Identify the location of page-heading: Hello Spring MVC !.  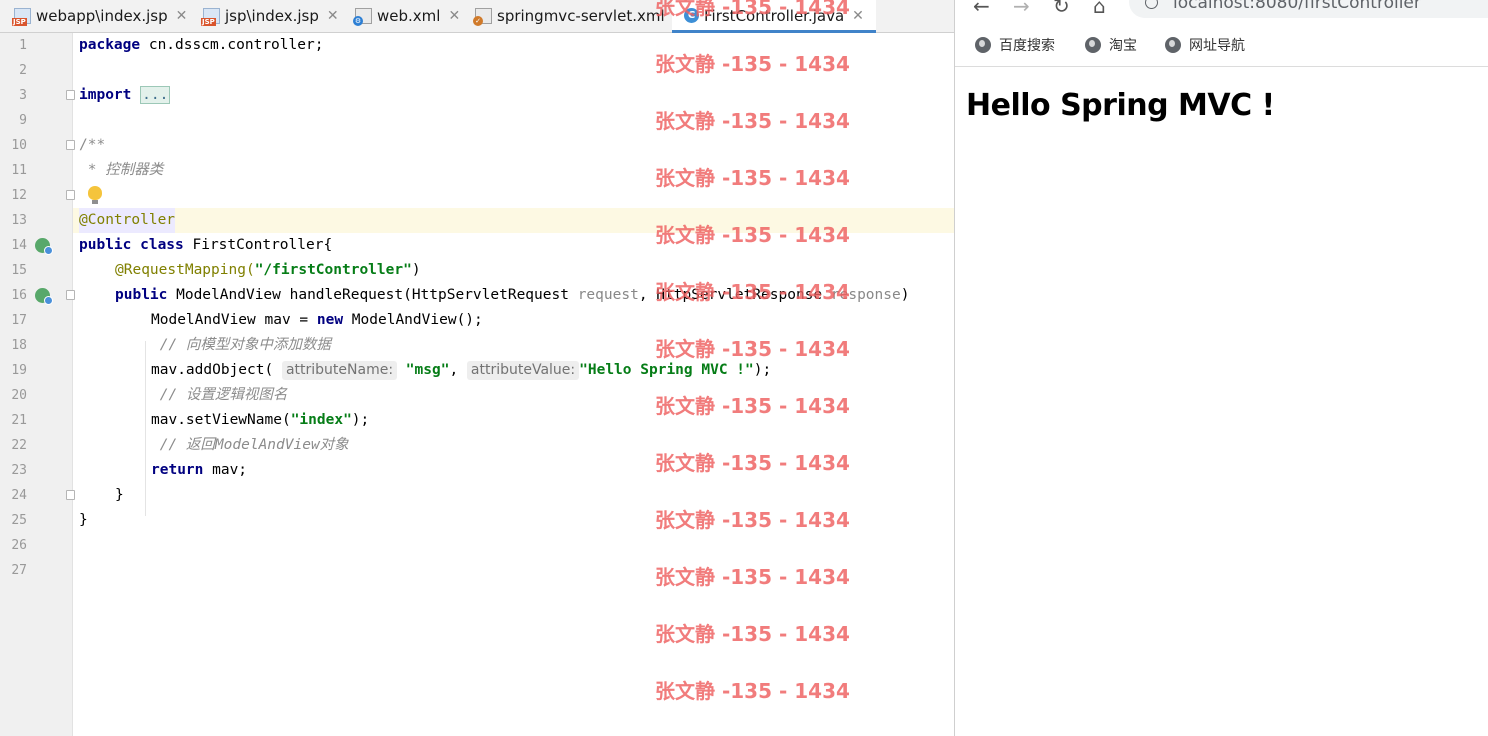
(1120, 105).